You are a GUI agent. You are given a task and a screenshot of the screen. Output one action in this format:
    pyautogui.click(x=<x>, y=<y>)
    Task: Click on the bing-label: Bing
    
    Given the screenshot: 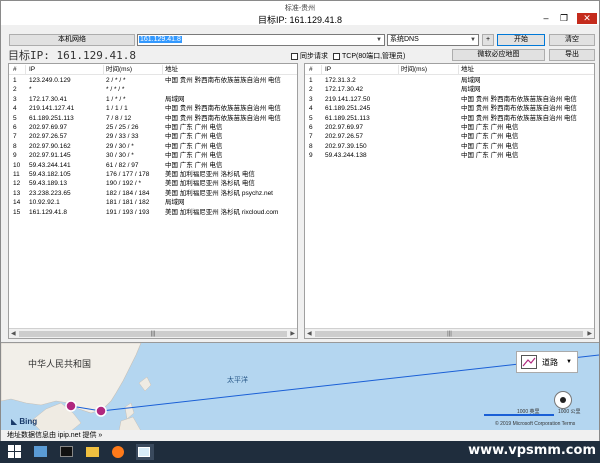 What is the action you would take?
    pyautogui.click(x=28, y=421)
    